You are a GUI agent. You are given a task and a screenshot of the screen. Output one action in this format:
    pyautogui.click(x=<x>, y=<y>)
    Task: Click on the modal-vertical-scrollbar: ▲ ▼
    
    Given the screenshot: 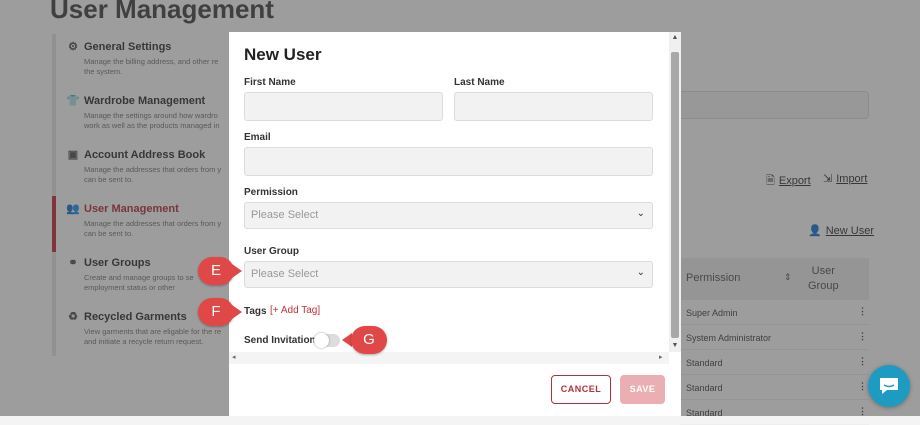 What is the action you would take?
    pyautogui.click(x=675, y=192)
    